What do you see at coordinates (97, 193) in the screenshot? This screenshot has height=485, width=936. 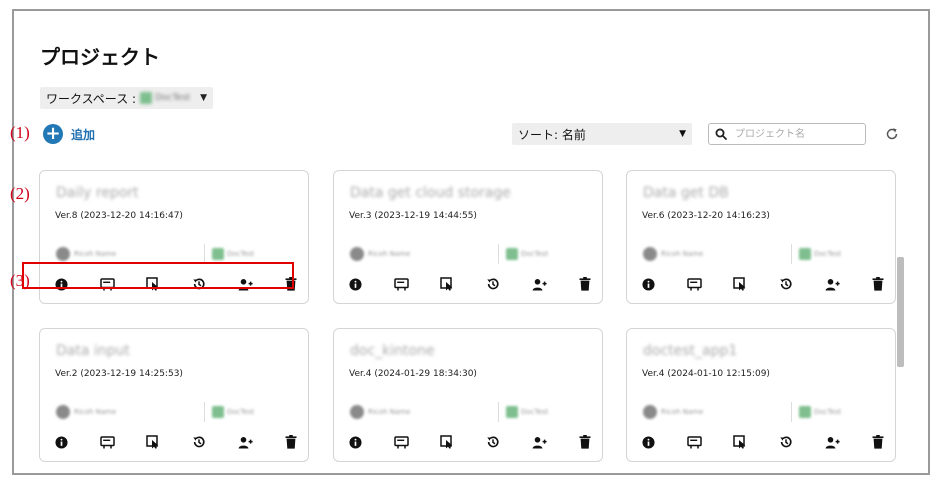 I see `project-title: Daily report` at bounding box center [97, 193].